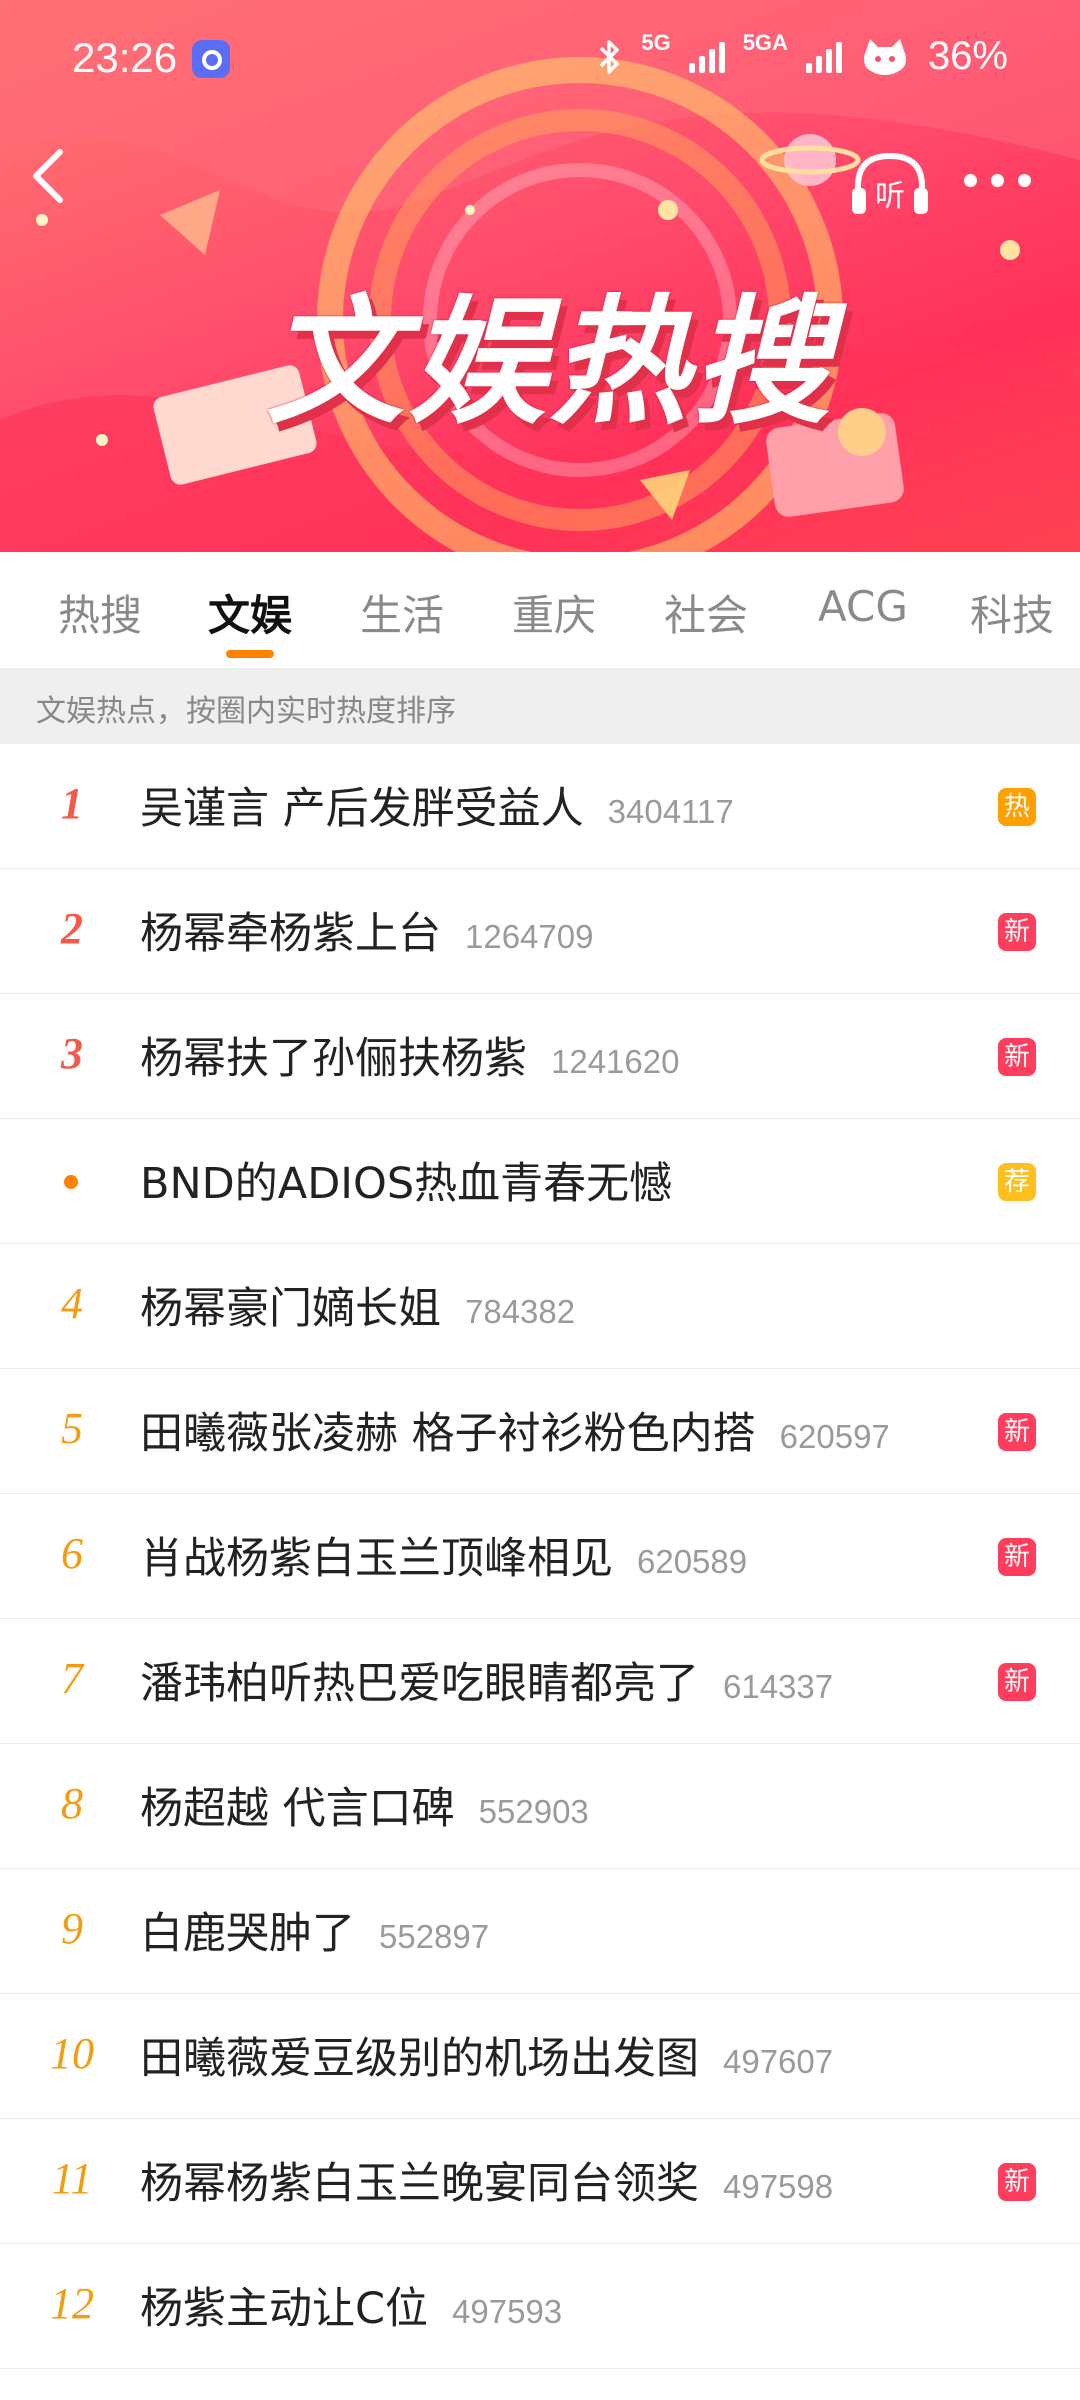 The width and height of the screenshot is (1080, 2400). I want to click on headphones-icon: 听, so click(890, 183).